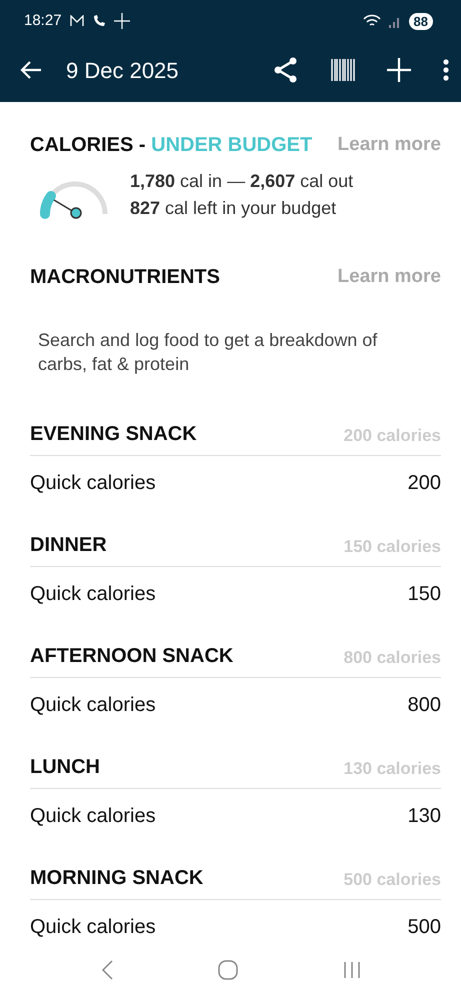 Image resolution: width=461 pixels, height=999 pixels. I want to click on entry-calories: 200, so click(424, 483).